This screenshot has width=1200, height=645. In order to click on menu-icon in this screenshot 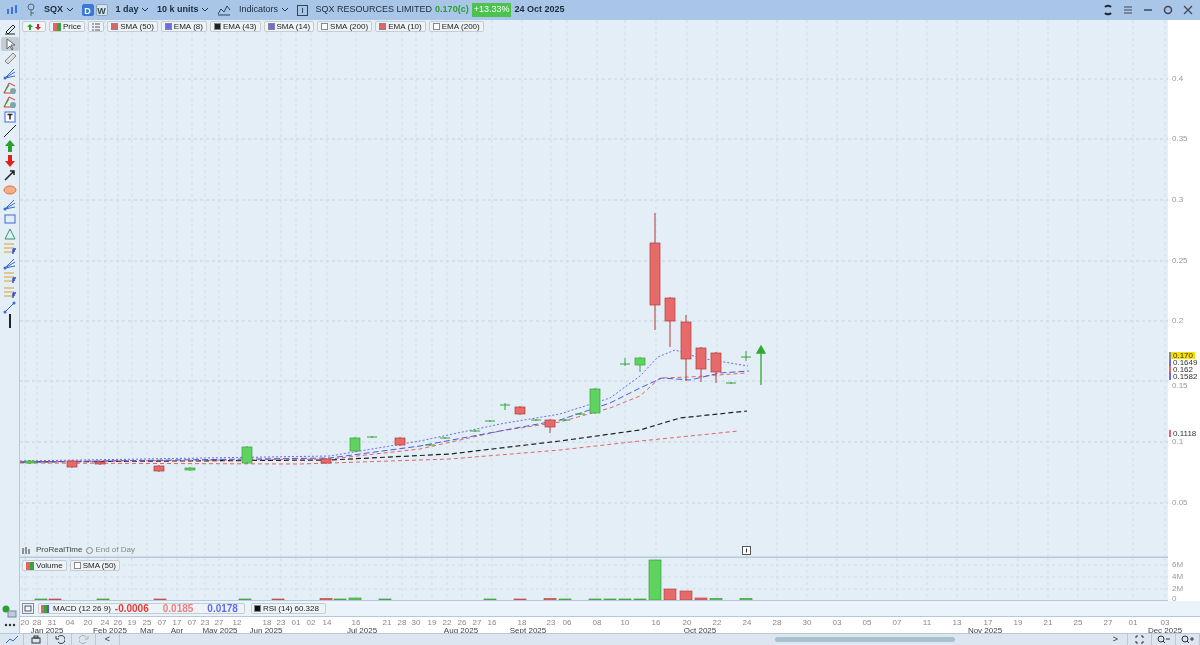, I will do `click(1128, 10)`.